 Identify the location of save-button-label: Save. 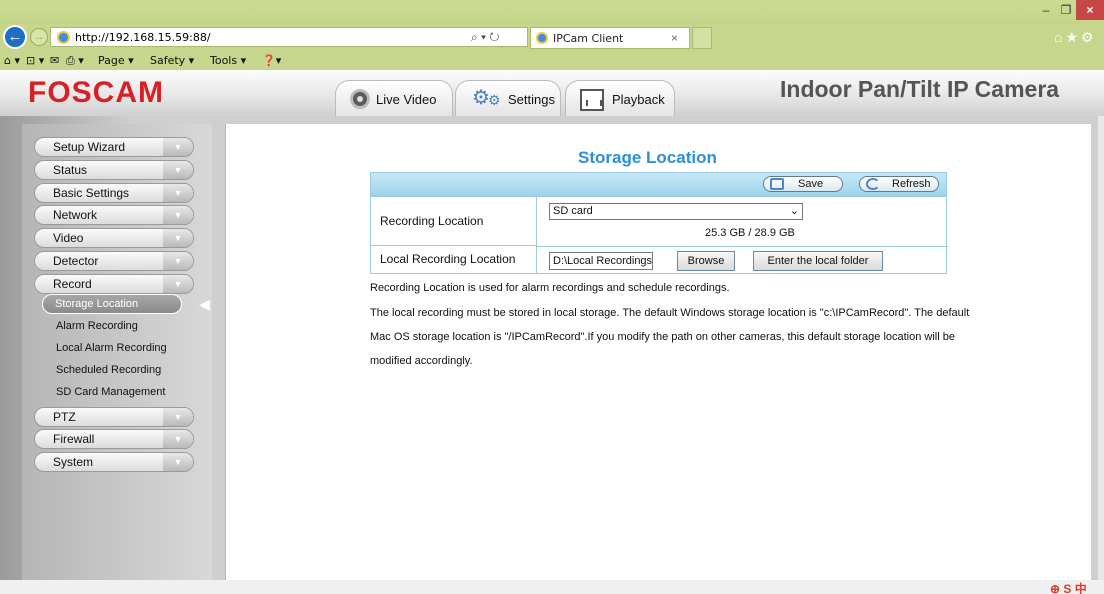
(811, 184).